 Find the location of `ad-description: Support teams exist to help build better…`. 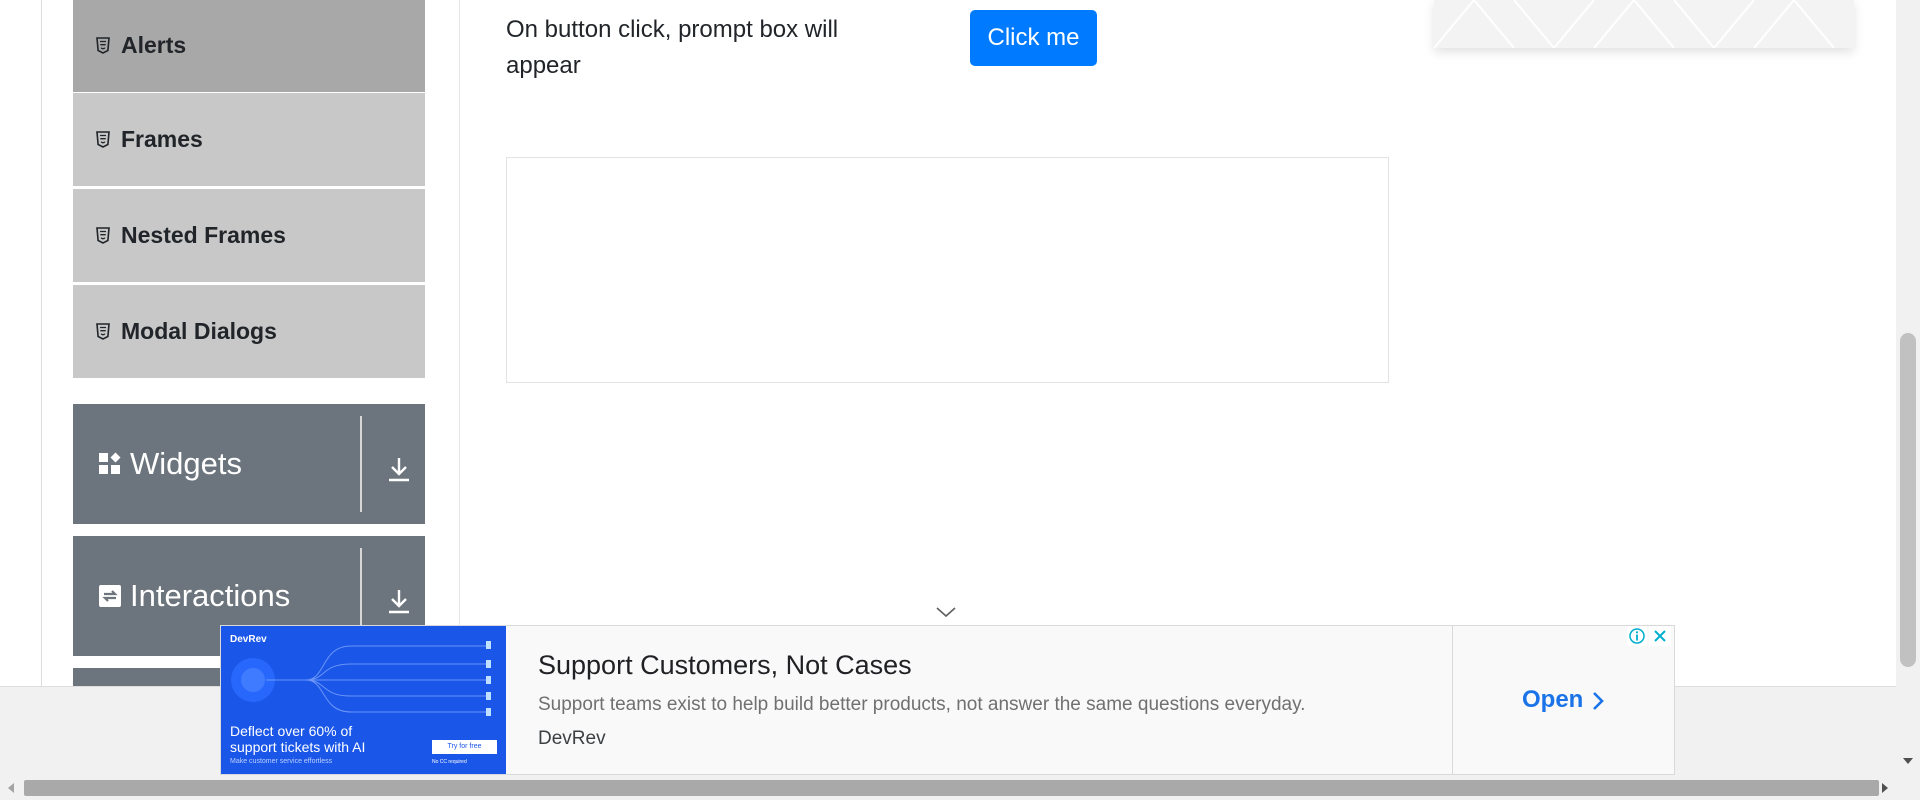

ad-description: Support teams exist to help build better… is located at coordinates (922, 704).